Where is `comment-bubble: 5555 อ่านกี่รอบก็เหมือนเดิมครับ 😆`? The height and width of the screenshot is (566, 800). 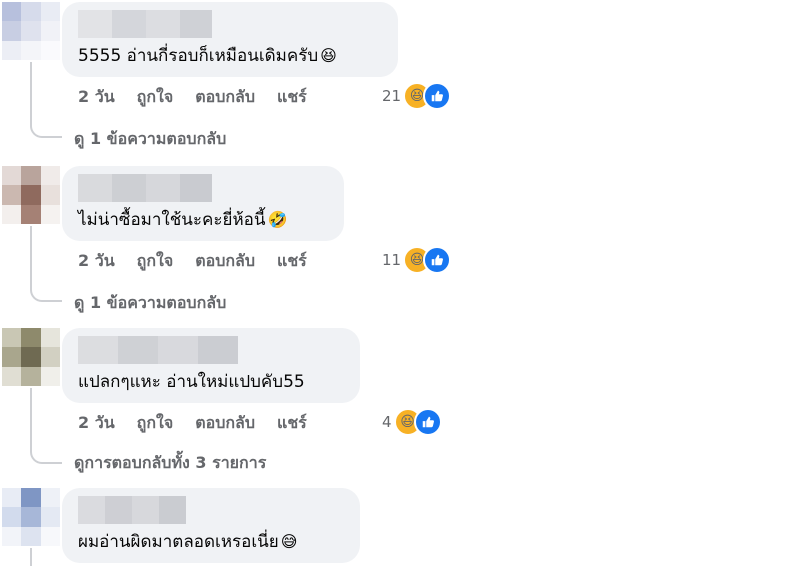 comment-bubble: 5555 อ่านกี่รอบก็เหมือนเดิมครับ 😆 is located at coordinates (230, 39).